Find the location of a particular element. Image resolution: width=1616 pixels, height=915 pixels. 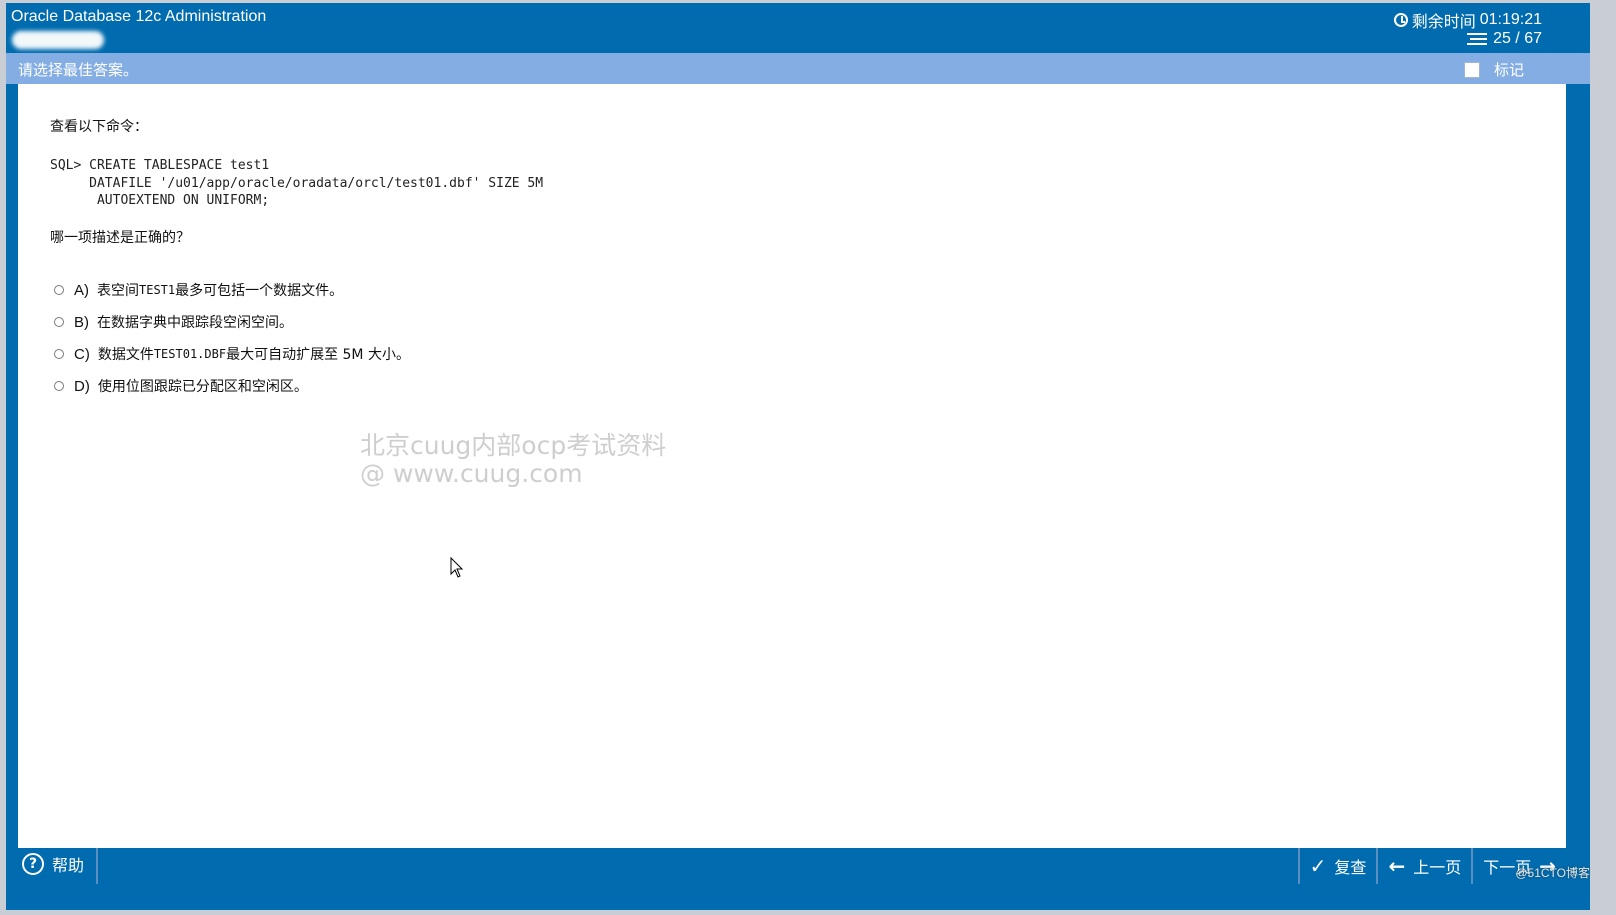

site-watermark: @51CTO博客 is located at coordinates (1552, 873).